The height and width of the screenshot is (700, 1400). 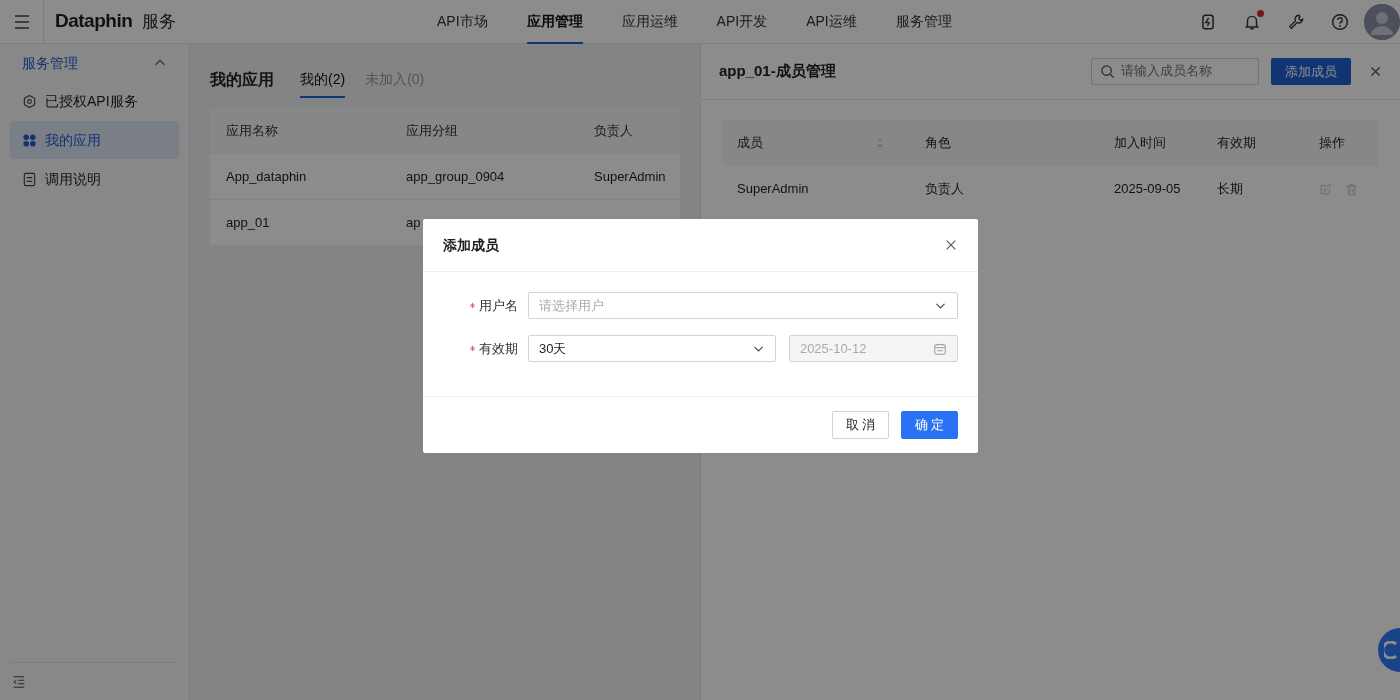 I want to click on nav-tab: API开发, so click(x=742, y=22).